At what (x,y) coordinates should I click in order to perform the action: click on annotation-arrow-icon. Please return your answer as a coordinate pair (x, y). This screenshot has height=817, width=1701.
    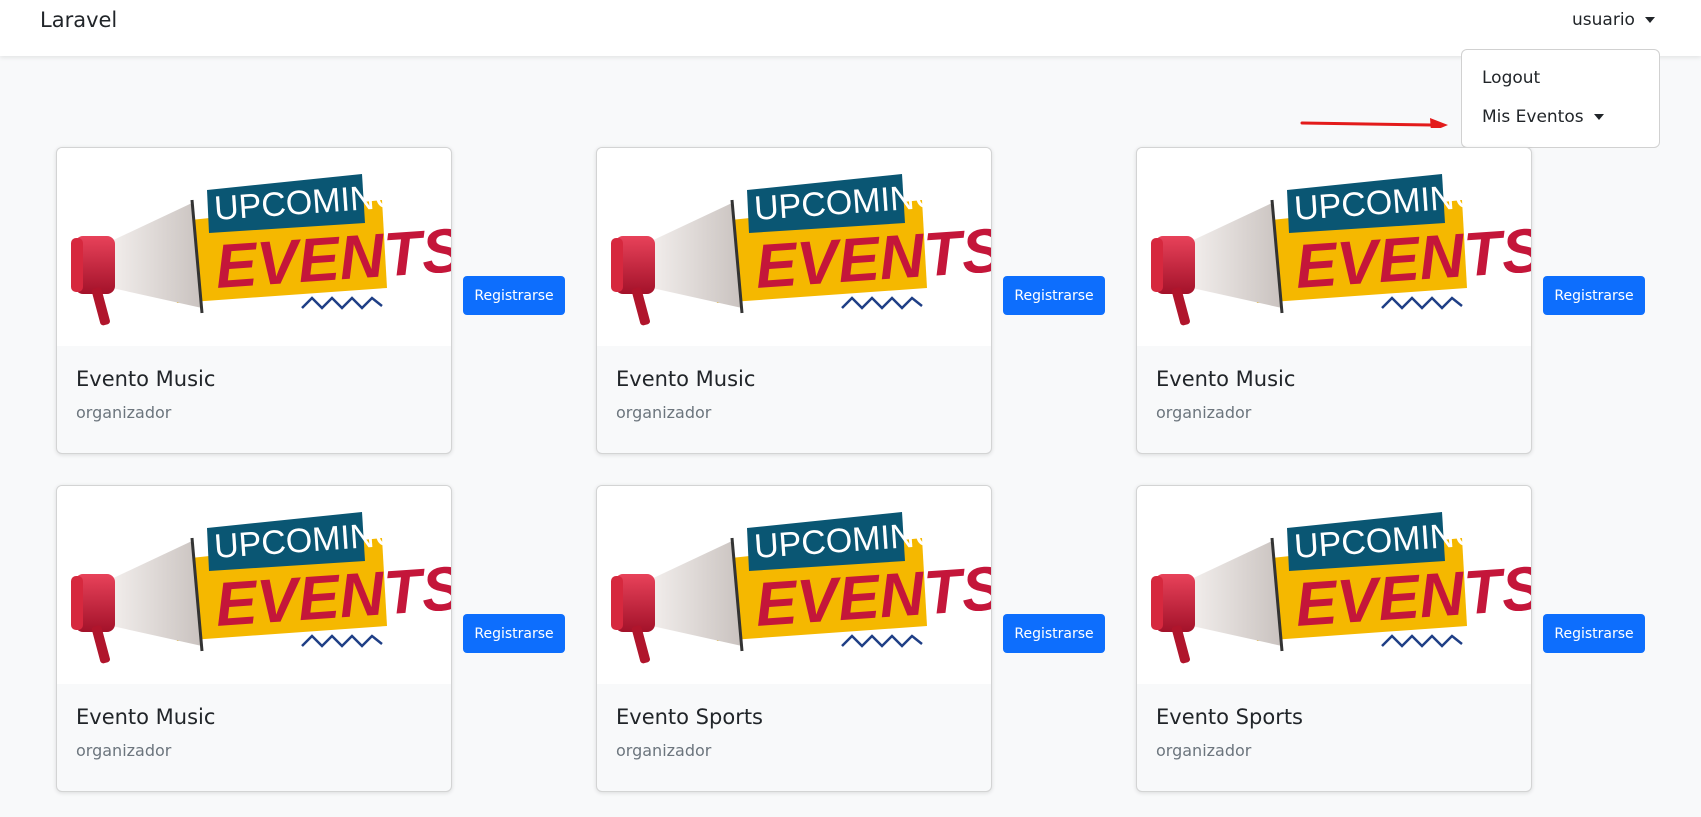
    Looking at the image, I should click on (1374, 123).